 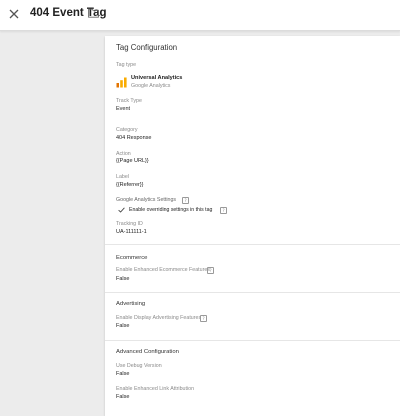 What do you see at coordinates (14, 14) in the screenshot?
I see `close-icon` at bounding box center [14, 14].